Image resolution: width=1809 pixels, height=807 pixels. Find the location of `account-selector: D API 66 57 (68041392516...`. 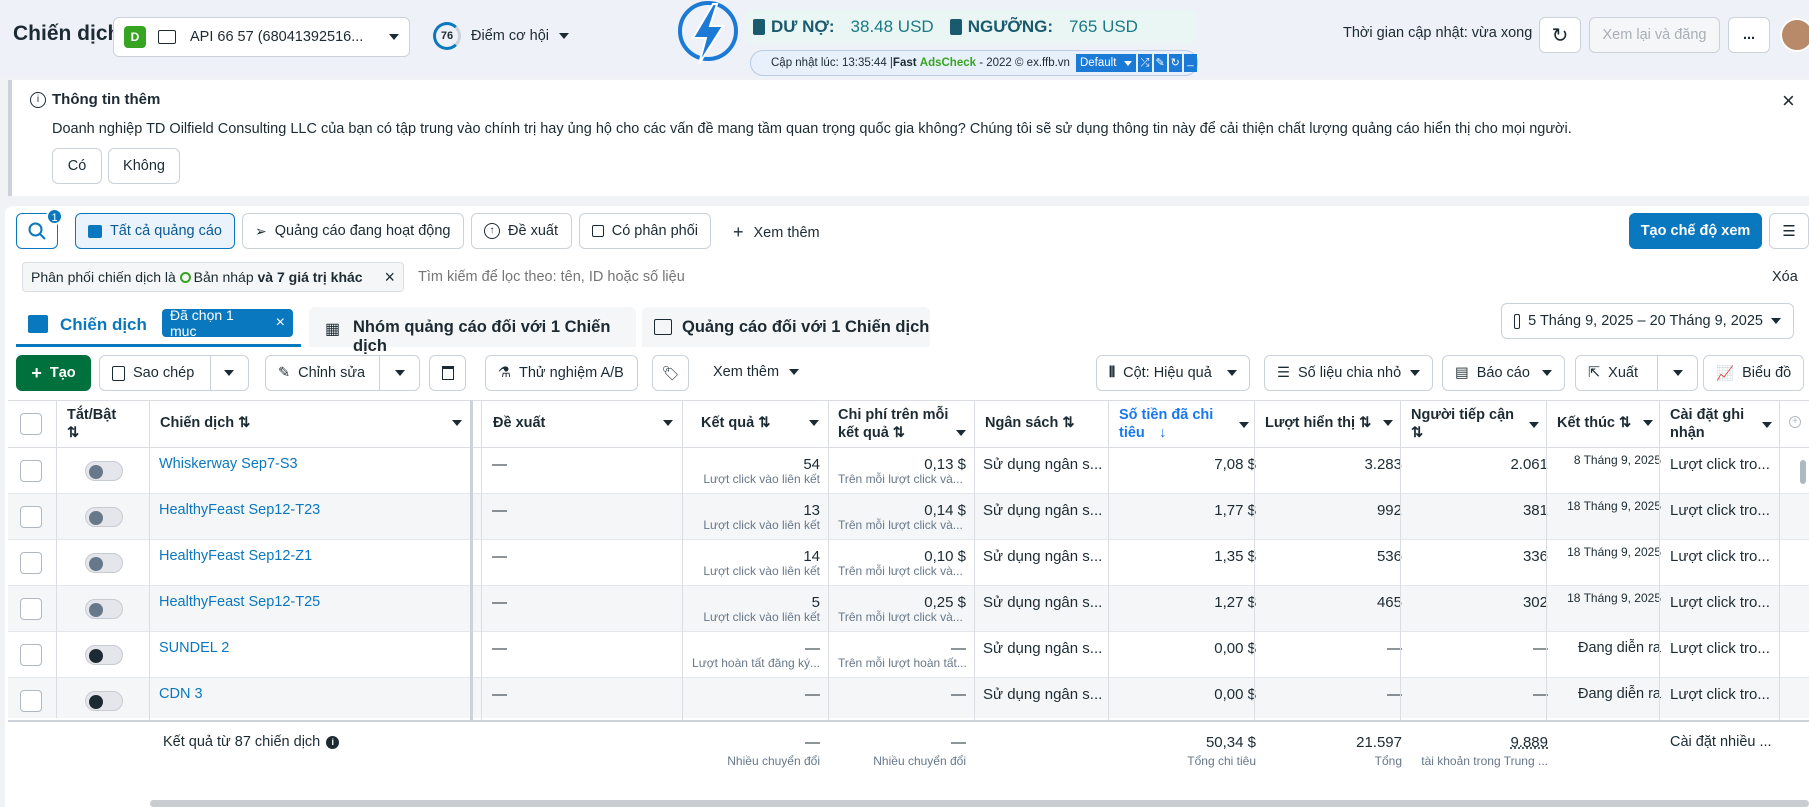

account-selector: D API 66 57 (68041392516... is located at coordinates (261, 37).